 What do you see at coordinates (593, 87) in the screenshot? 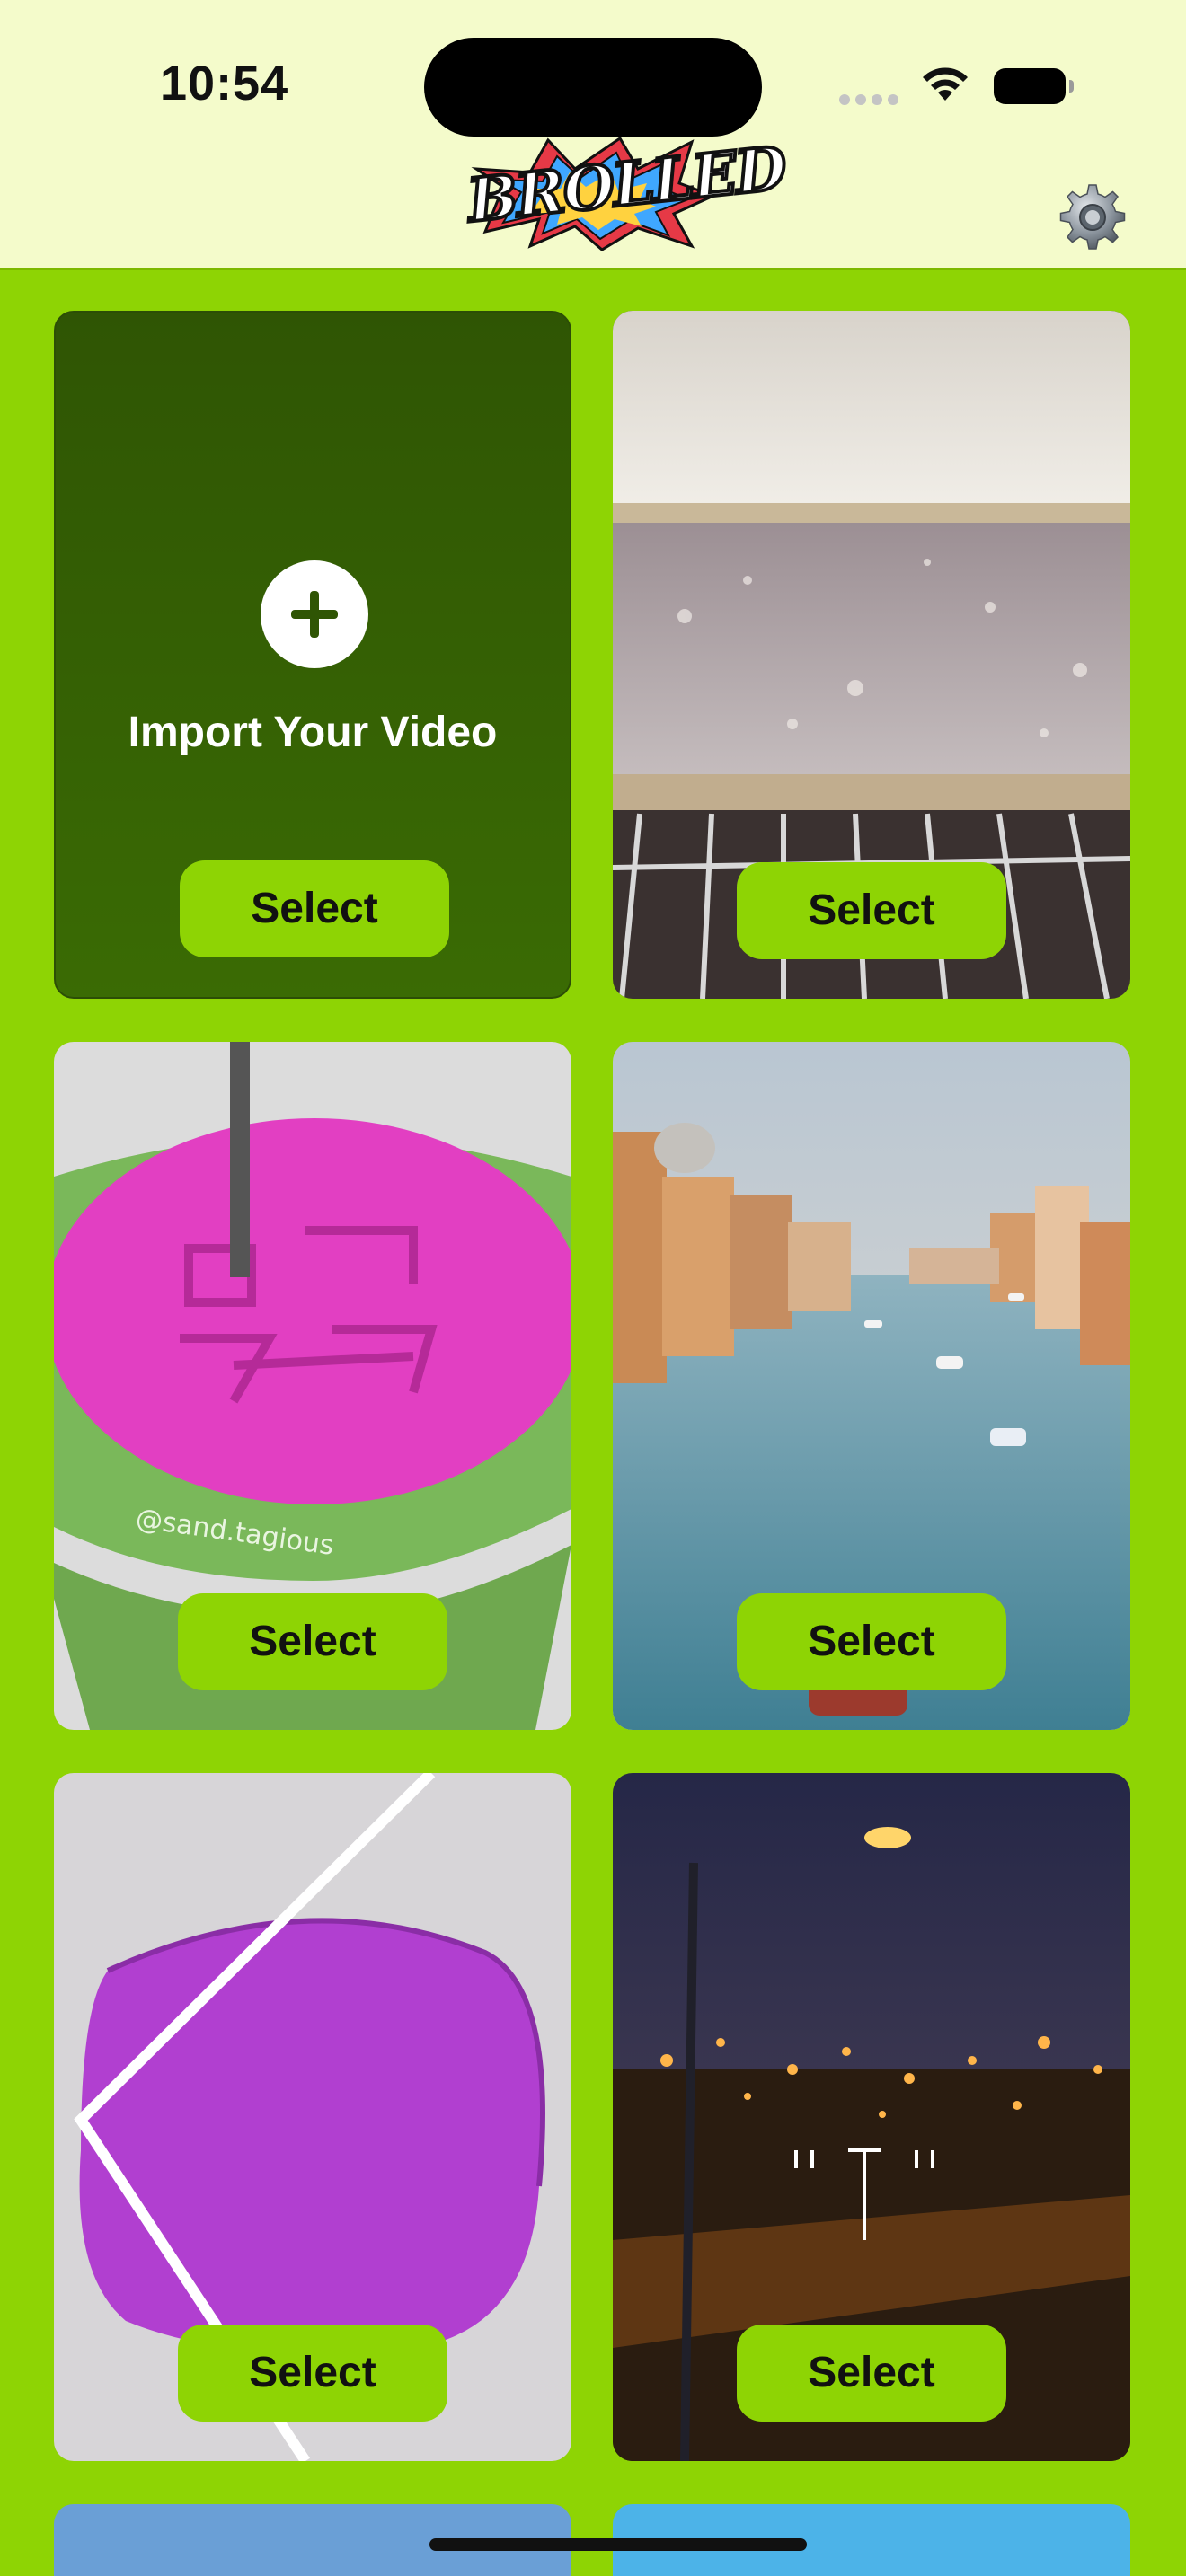
I see `dynamic-island` at bounding box center [593, 87].